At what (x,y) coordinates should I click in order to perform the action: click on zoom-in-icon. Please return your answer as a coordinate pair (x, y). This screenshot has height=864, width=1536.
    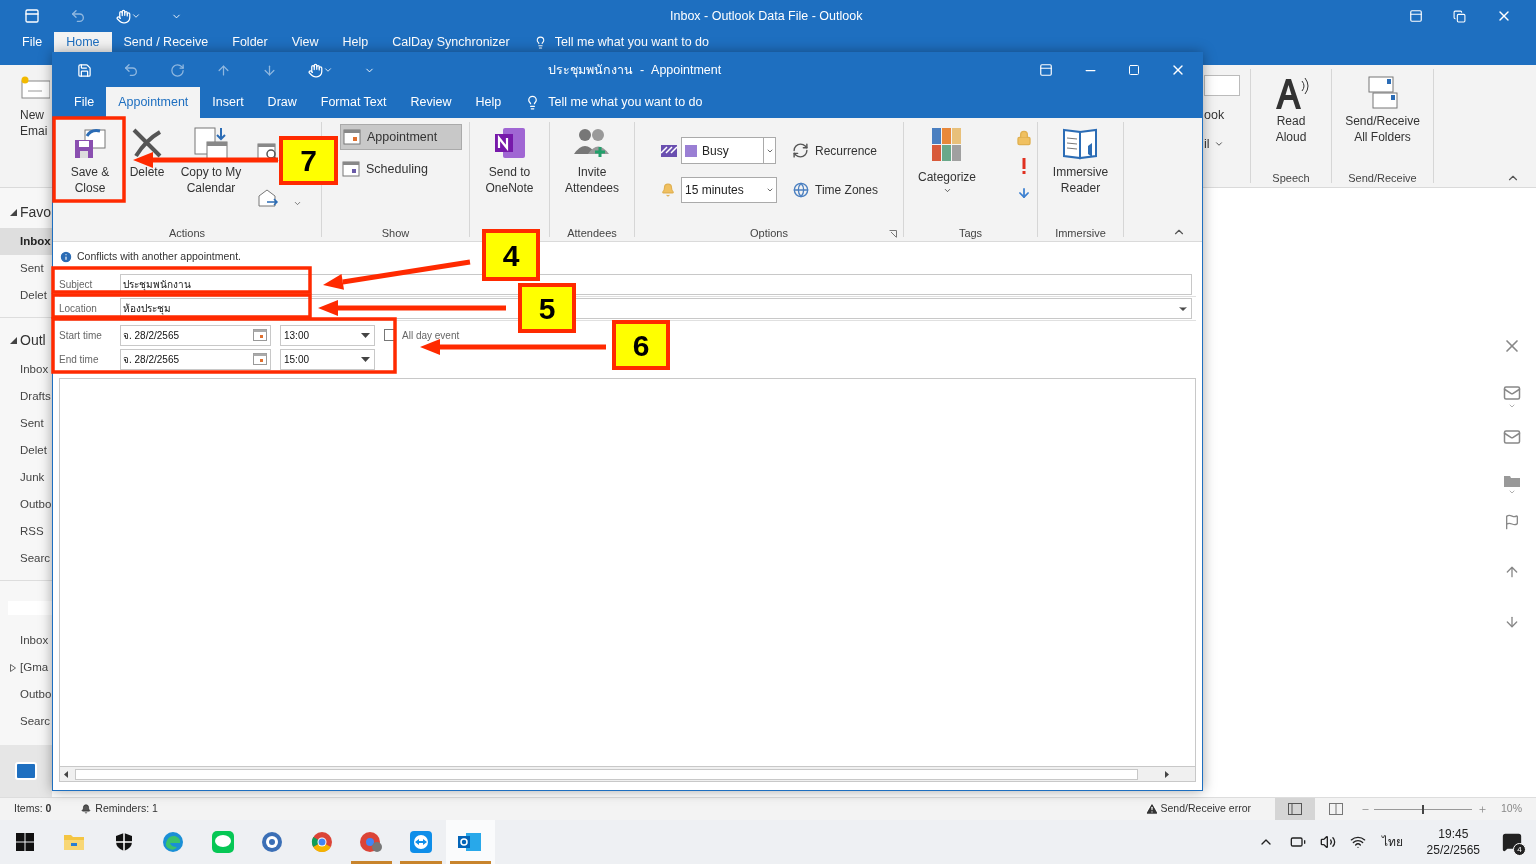
    Looking at the image, I should click on (1482, 809).